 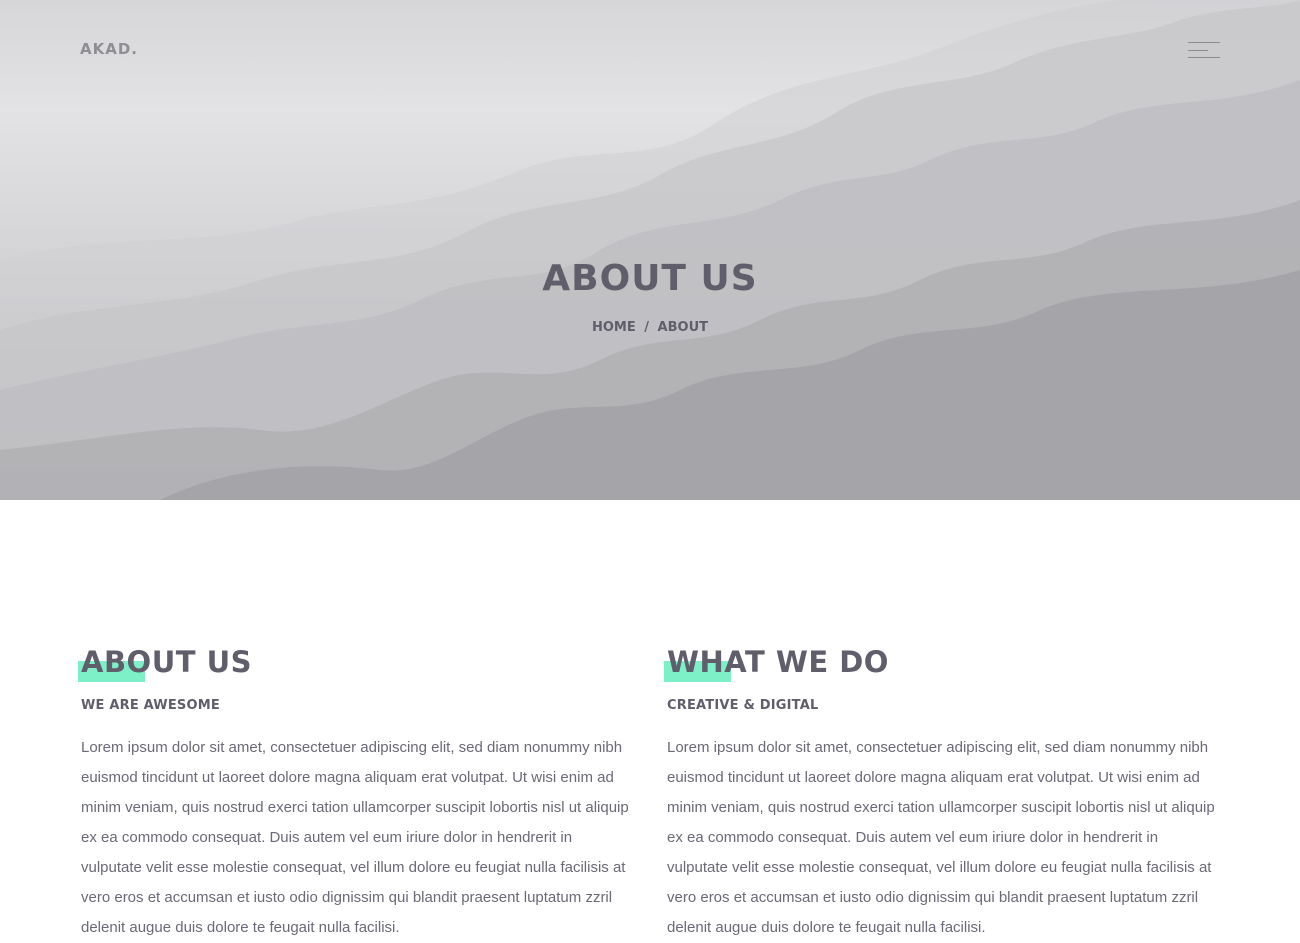 I want to click on section-subtitle: WE ARE AWESOME, so click(x=150, y=705).